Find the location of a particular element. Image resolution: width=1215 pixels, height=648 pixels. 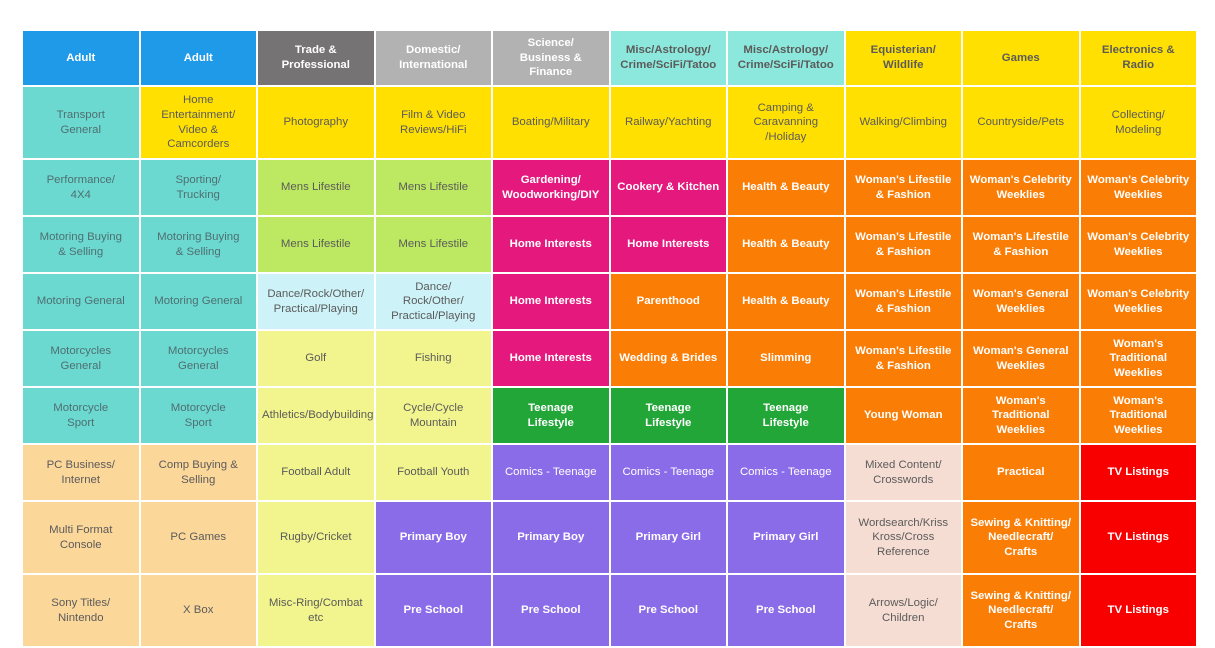

grid-cell-sony-titles-nintendo: Sony Titles/ Nintendo is located at coordinates (81, 610).